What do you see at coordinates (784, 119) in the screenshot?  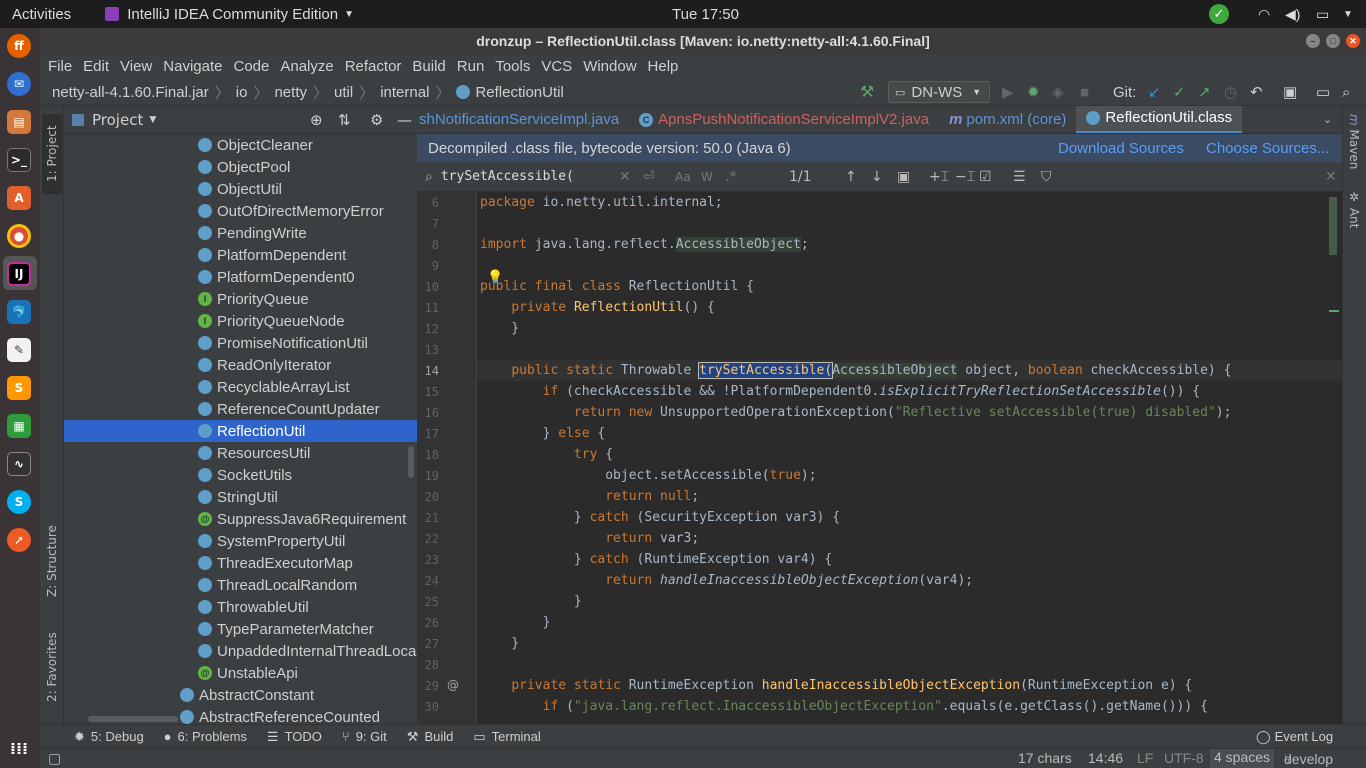 I see `tab-apns-push-notification: C ApnsPushNotificationServiceImplV2.java` at bounding box center [784, 119].